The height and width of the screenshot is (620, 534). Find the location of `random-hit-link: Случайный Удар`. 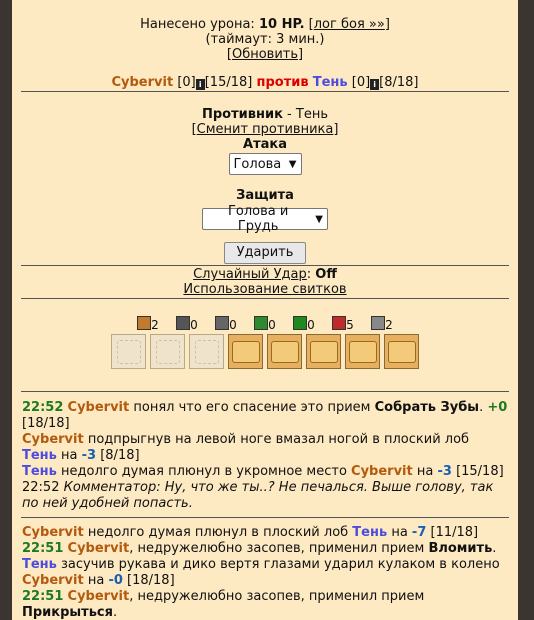

random-hit-link: Случайный Удар is located at coordinates (250, 274).